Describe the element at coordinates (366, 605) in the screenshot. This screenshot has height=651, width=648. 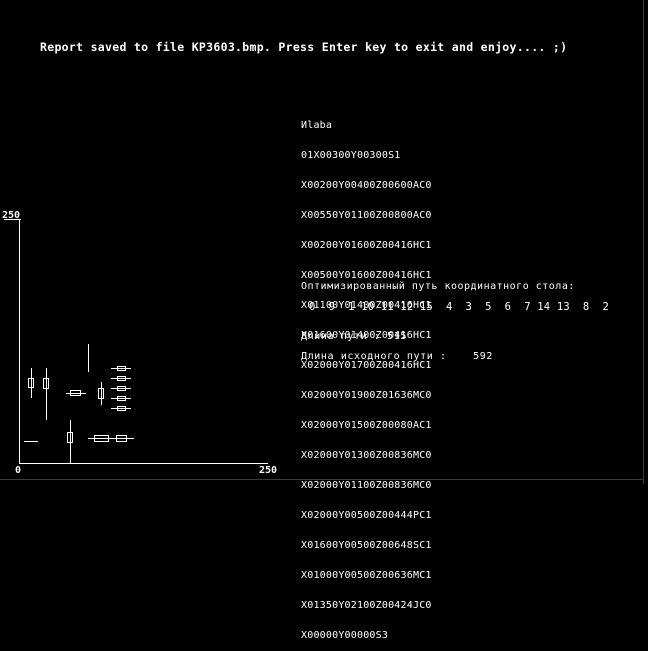
I see `program-line: X01350Y02100Z00424JC0` at that location.